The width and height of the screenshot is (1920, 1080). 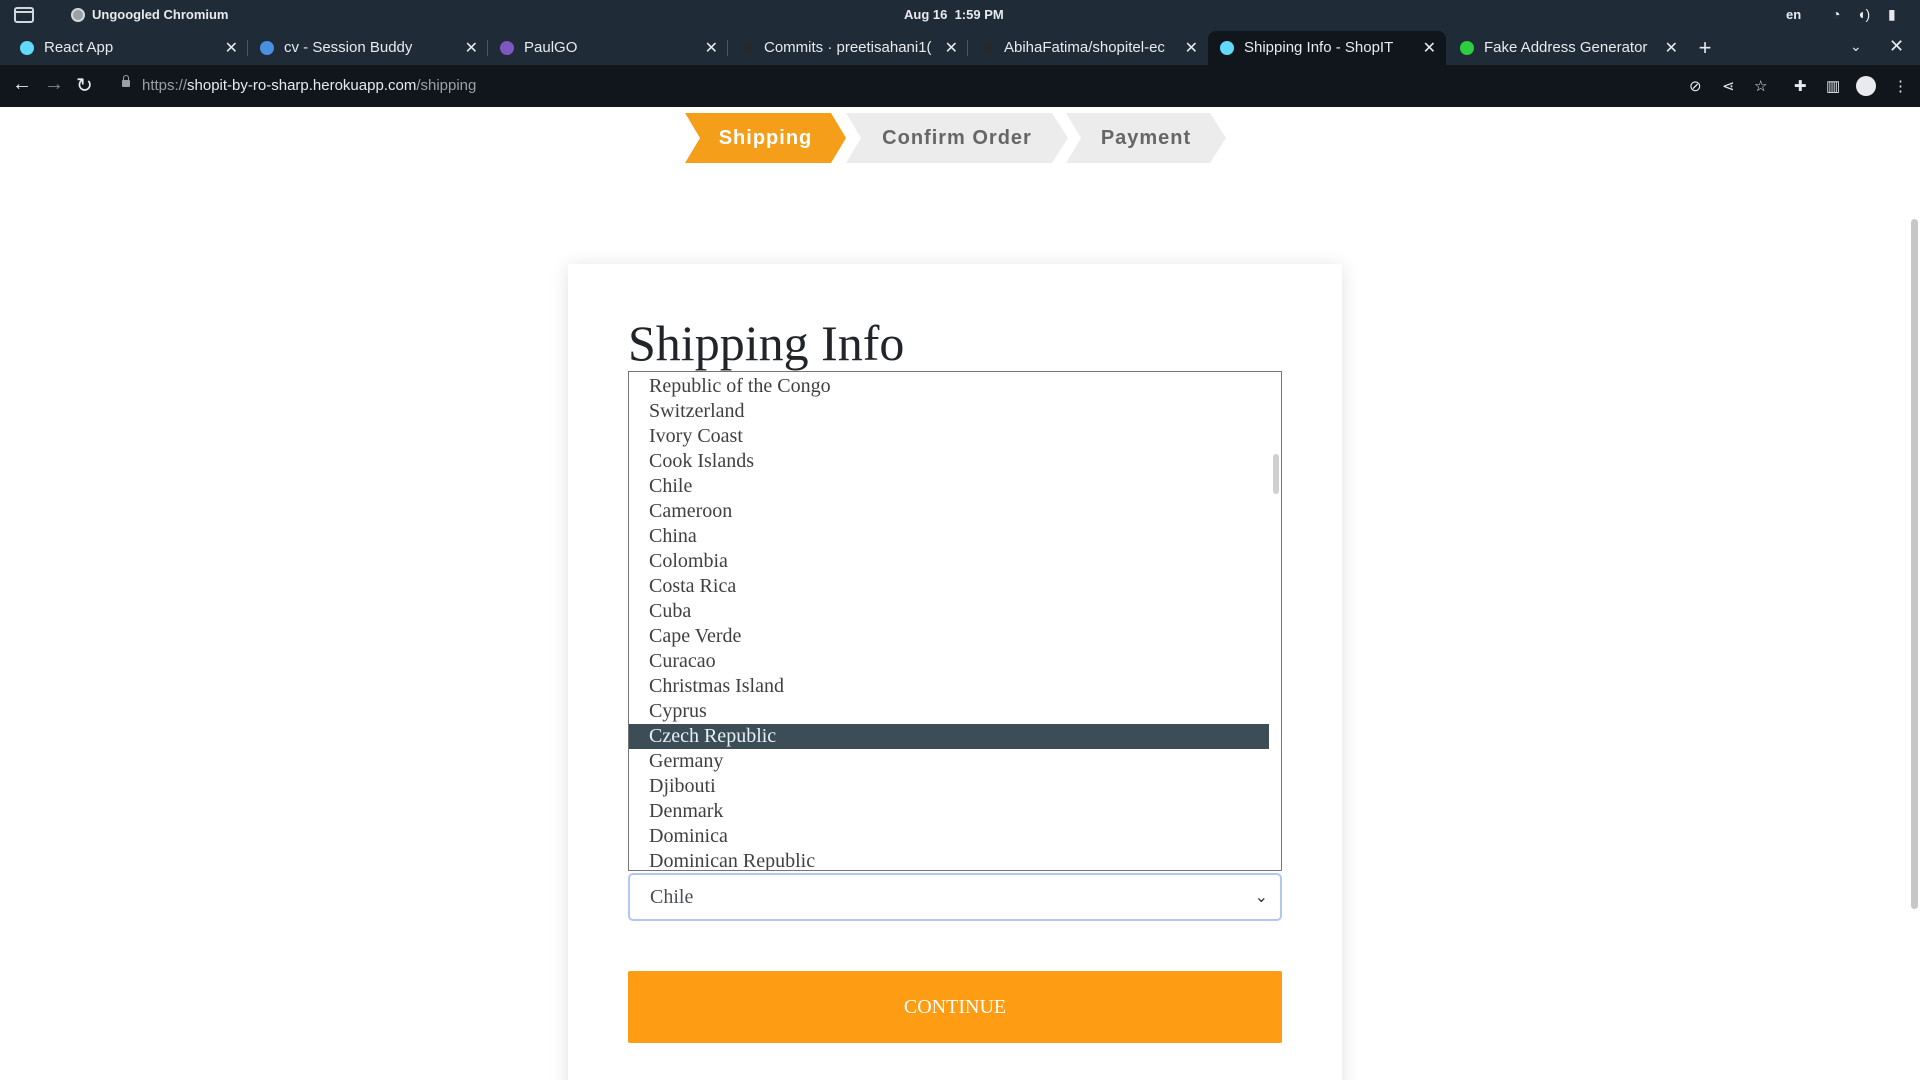 What do you see at coordinates (348, 47) in the screenshot?
I see `tab-title: cv - Session Buddy` at bounding box center [348, 47].